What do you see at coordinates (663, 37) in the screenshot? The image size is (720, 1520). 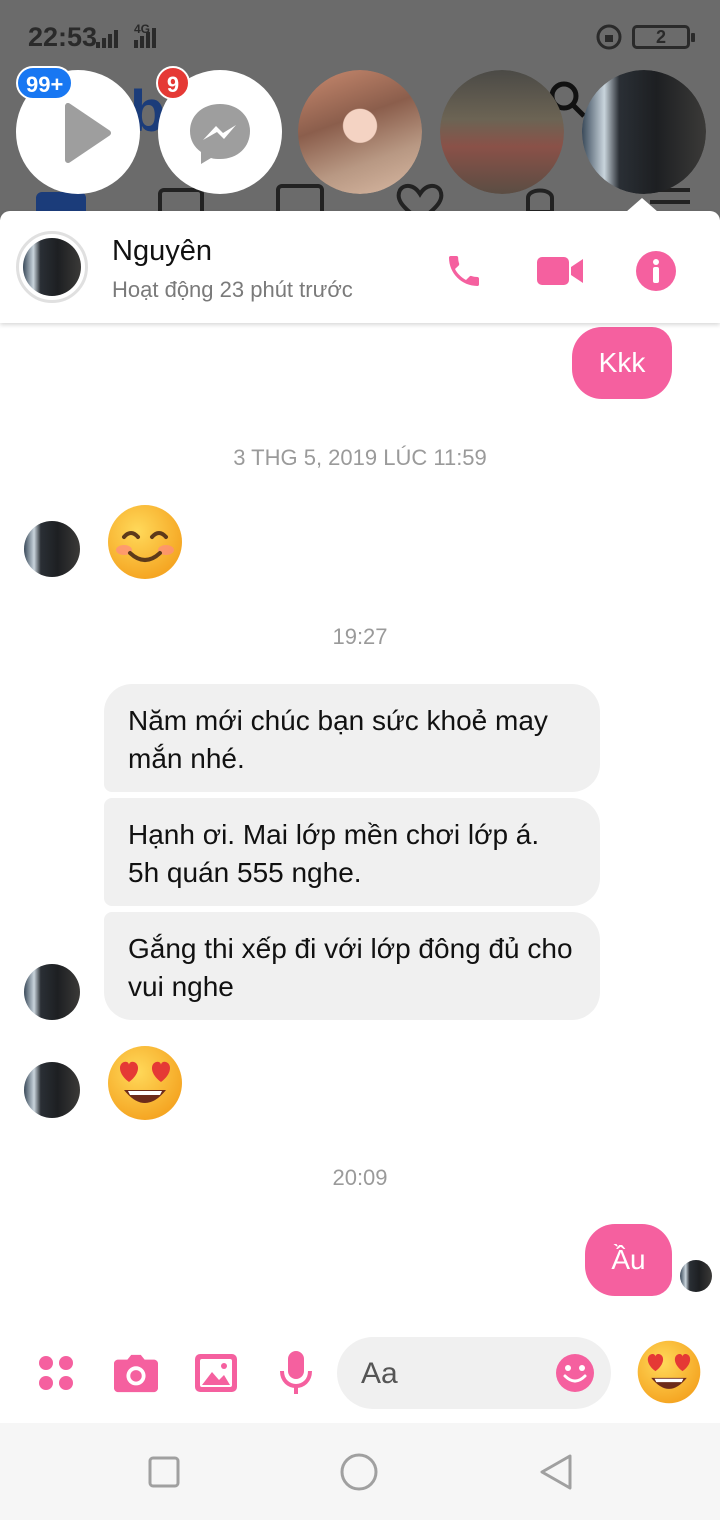 I see `battery-icon: 2` at bounding box center [663, 37].